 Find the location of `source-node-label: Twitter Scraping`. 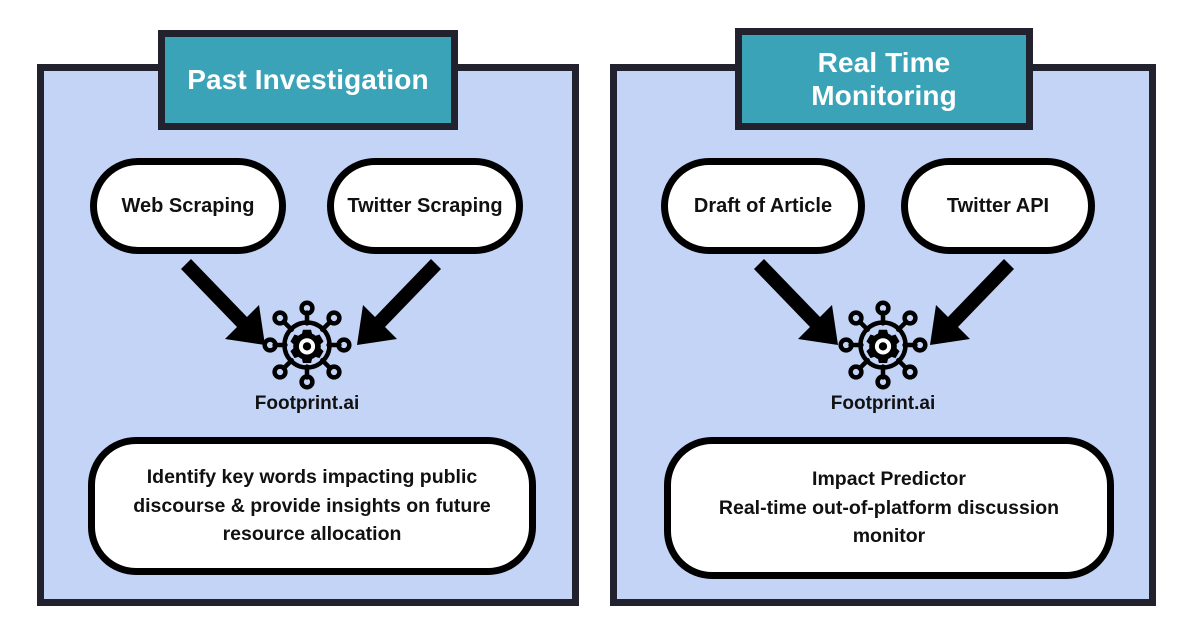

source-node-label: Twitter Scraping is located at coordinates (425, 205).